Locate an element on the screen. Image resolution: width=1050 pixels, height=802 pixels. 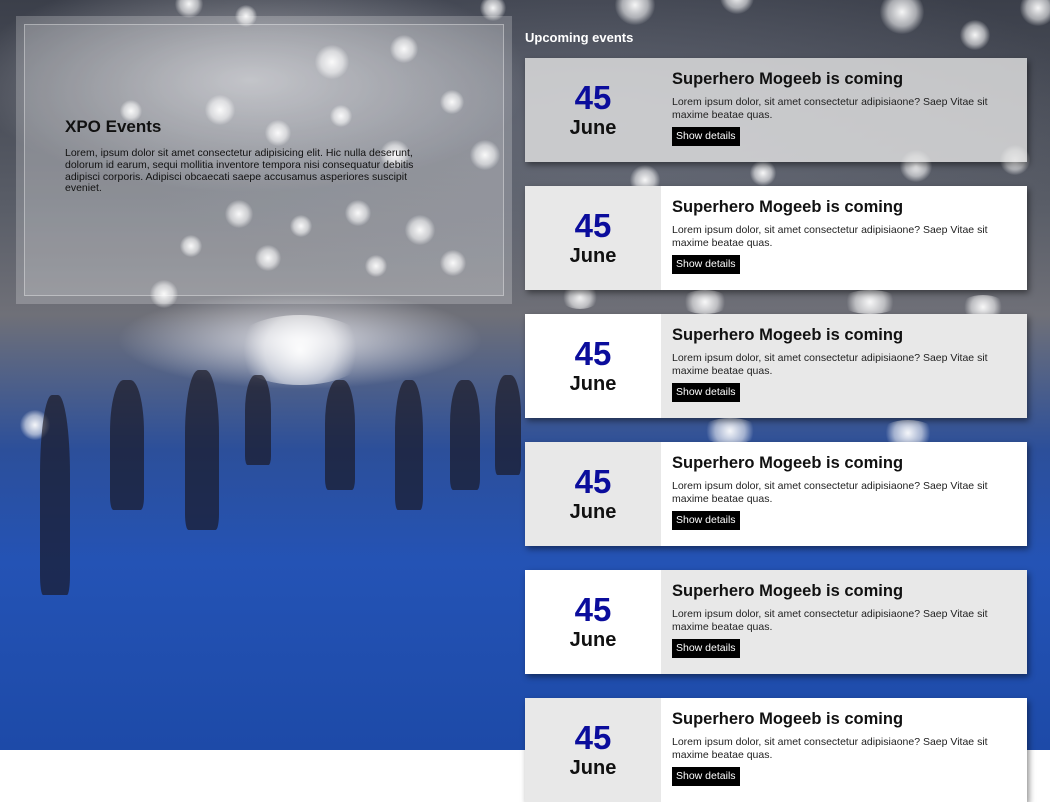
upcoming-events-heading: Upcoming events is located at coordinates (579, 37).